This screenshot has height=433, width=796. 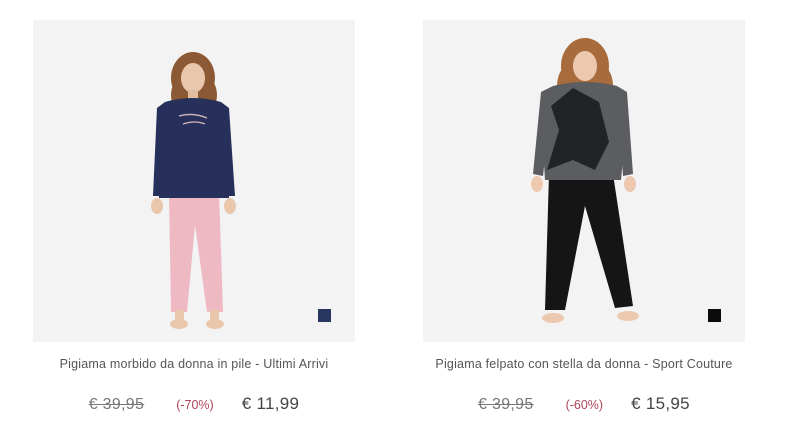 I want to click on sale-price: € 11,99, so click(x=270, y=403).